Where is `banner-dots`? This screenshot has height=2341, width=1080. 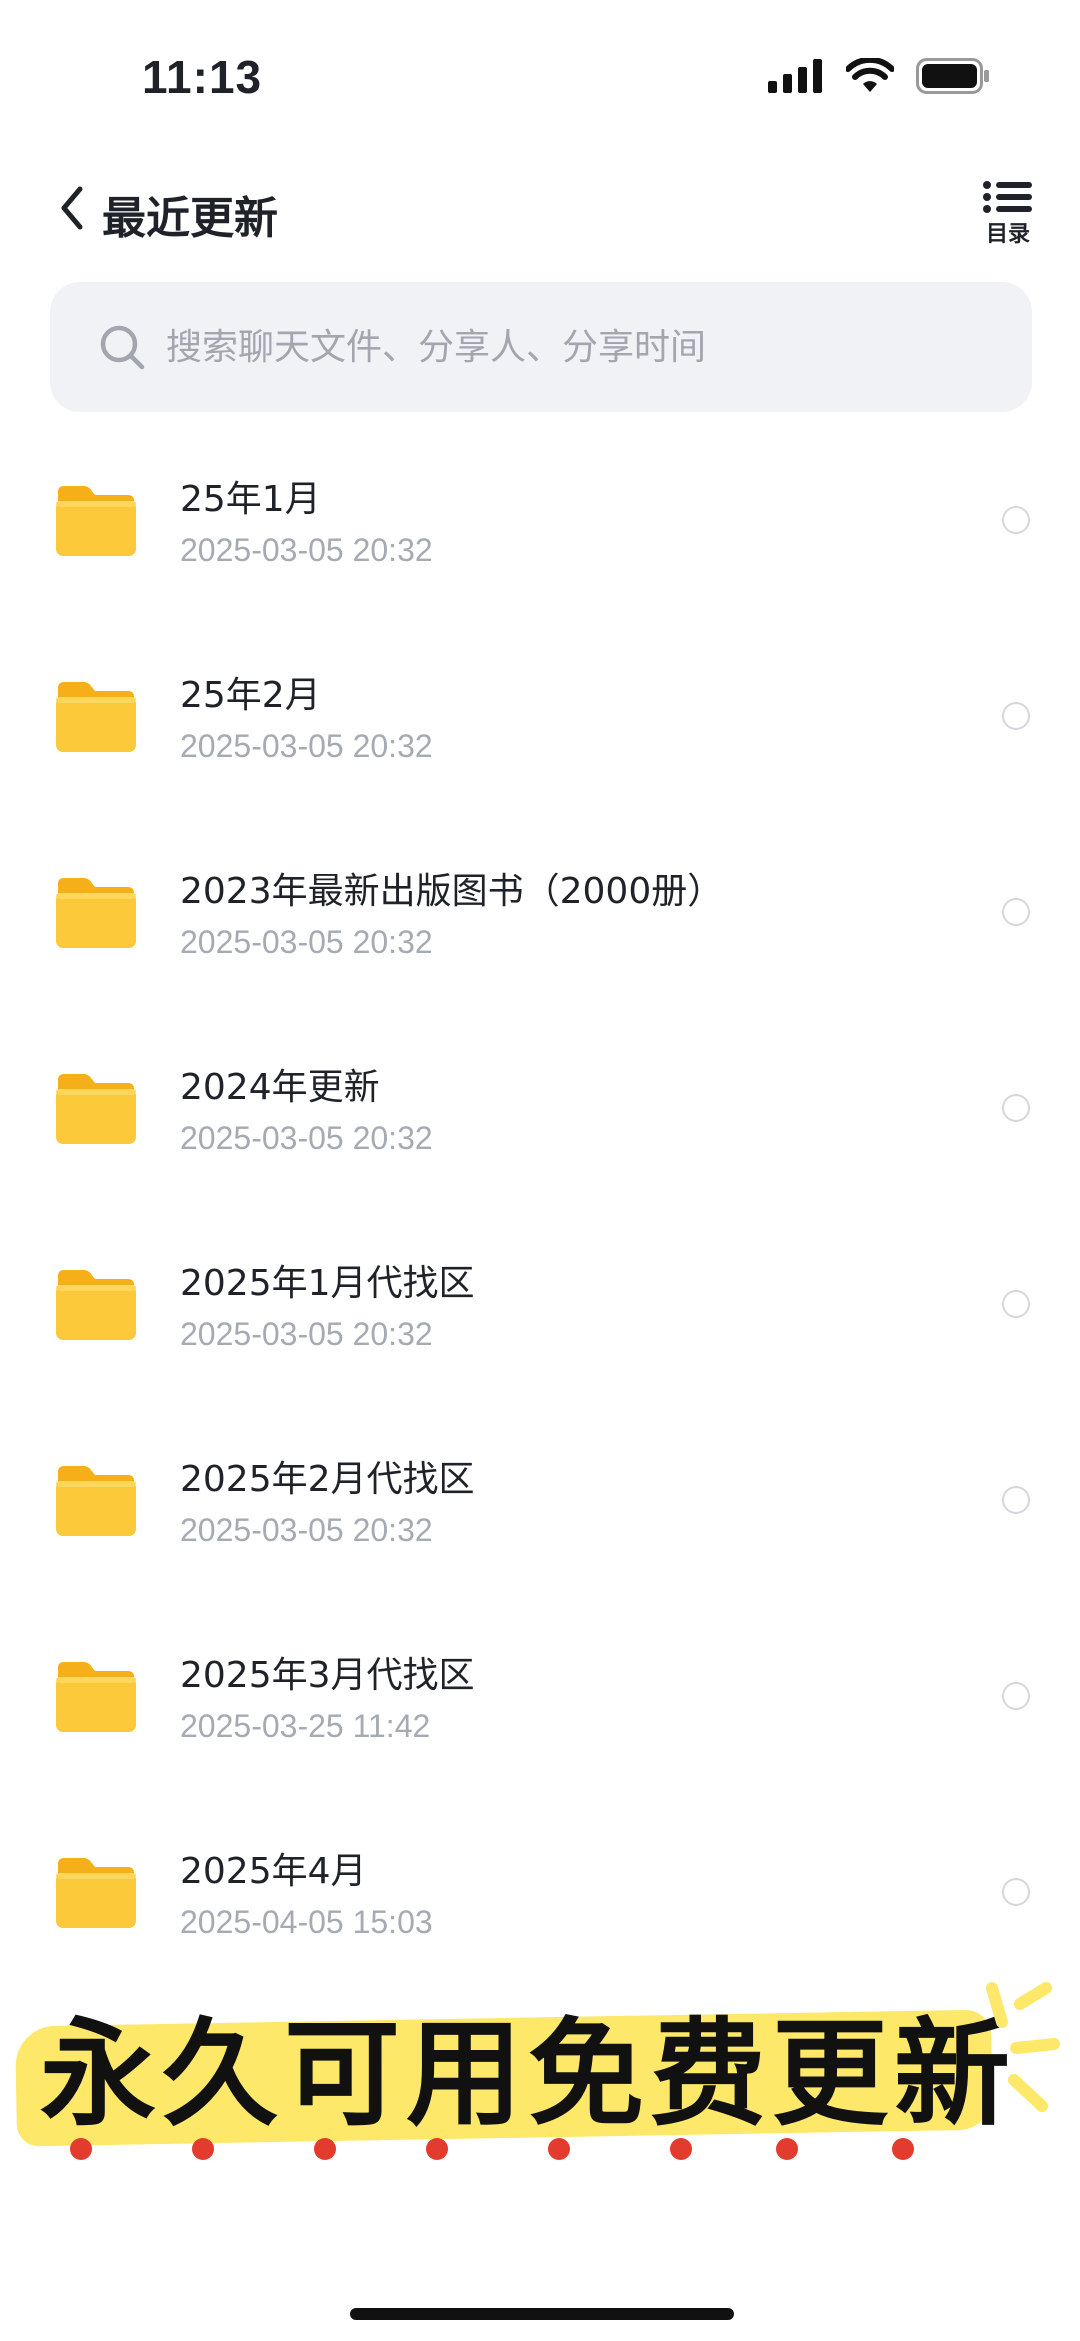 banner-dots is located at coordinates (500, 2150).